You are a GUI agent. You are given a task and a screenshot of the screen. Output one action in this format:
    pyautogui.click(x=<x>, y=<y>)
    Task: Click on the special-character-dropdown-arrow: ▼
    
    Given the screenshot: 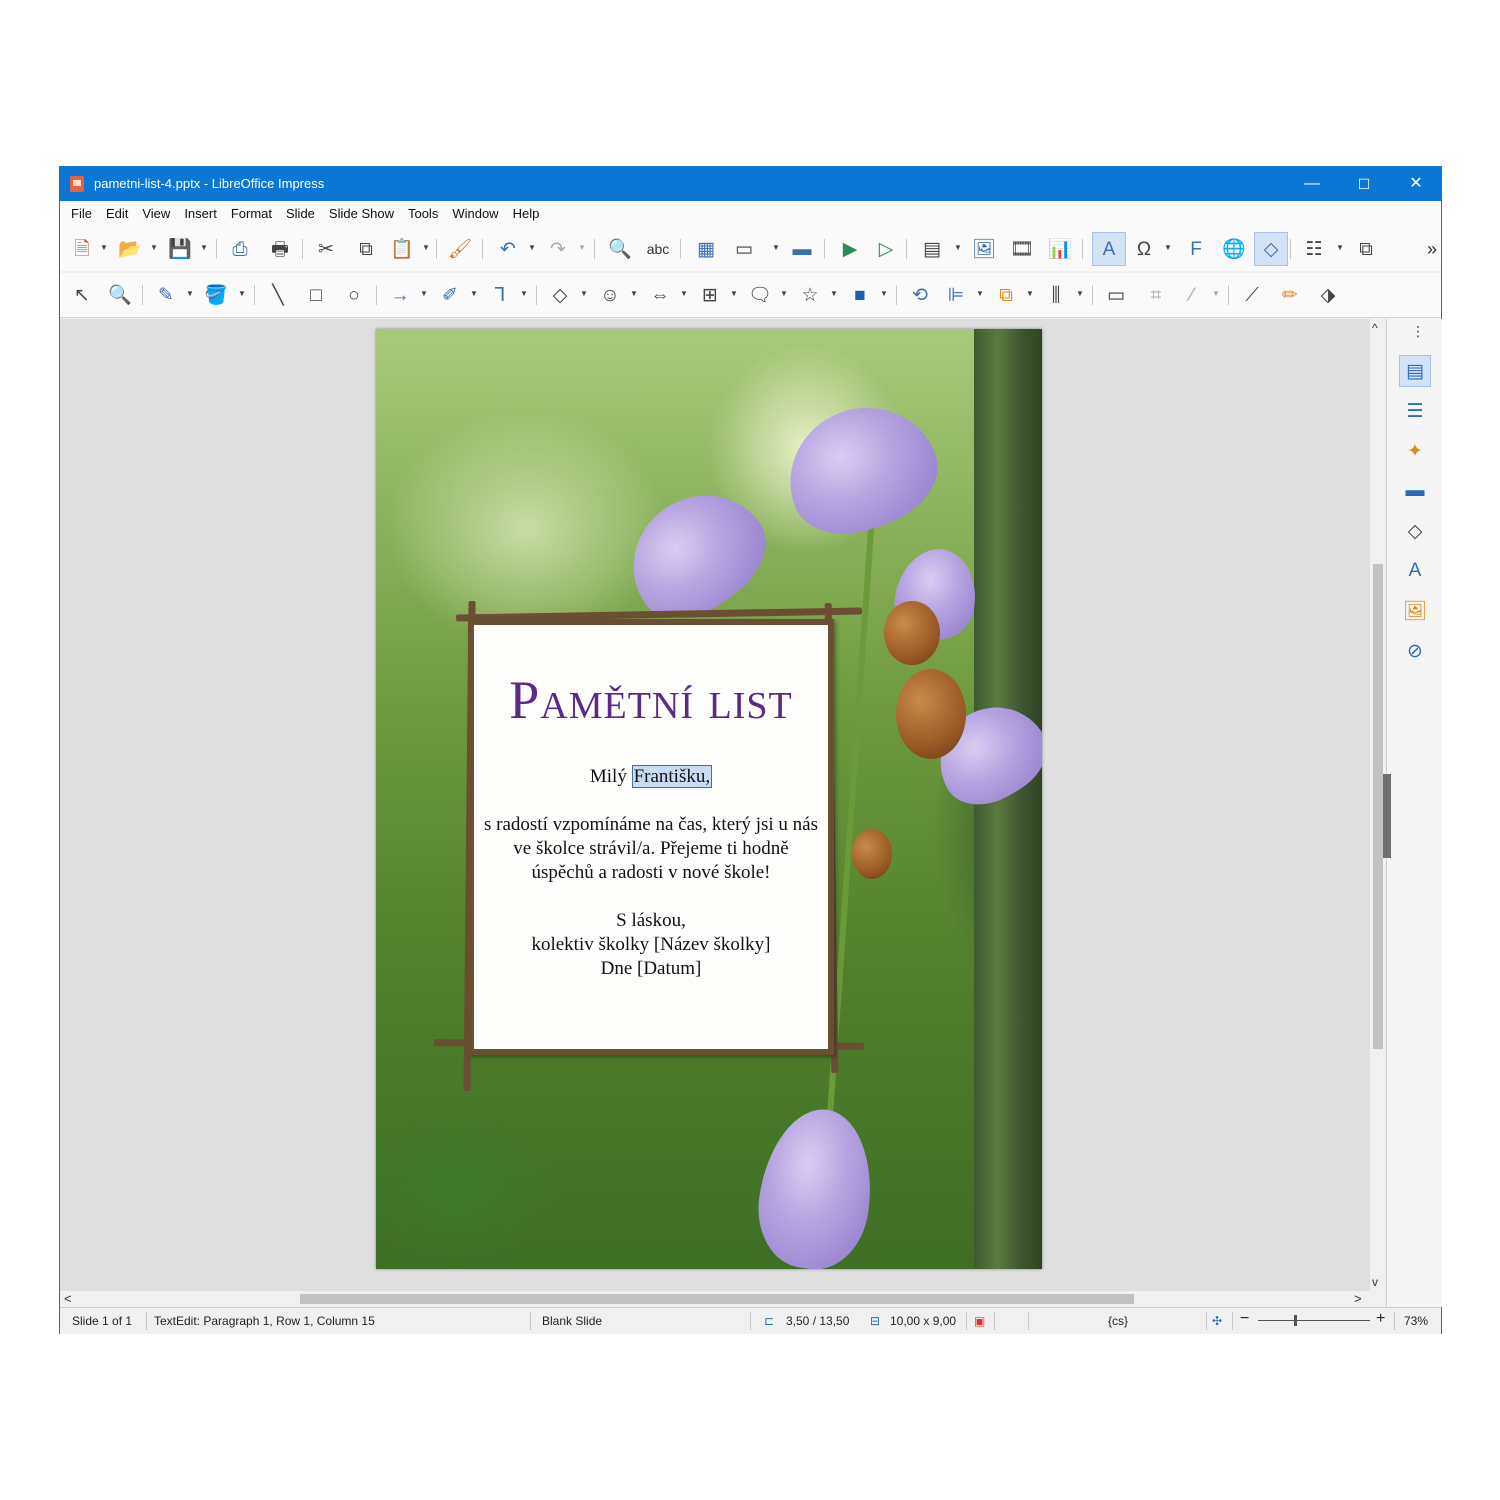 What is the action you would take?
    pyautogui.click(x=1168, y=248)
    